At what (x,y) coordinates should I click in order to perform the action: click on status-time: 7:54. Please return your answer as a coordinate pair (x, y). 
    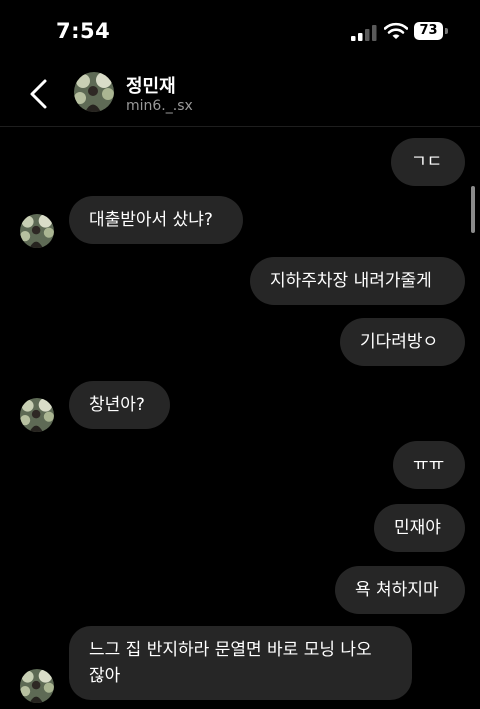
    Looking at the image, I should click on (83, 31).